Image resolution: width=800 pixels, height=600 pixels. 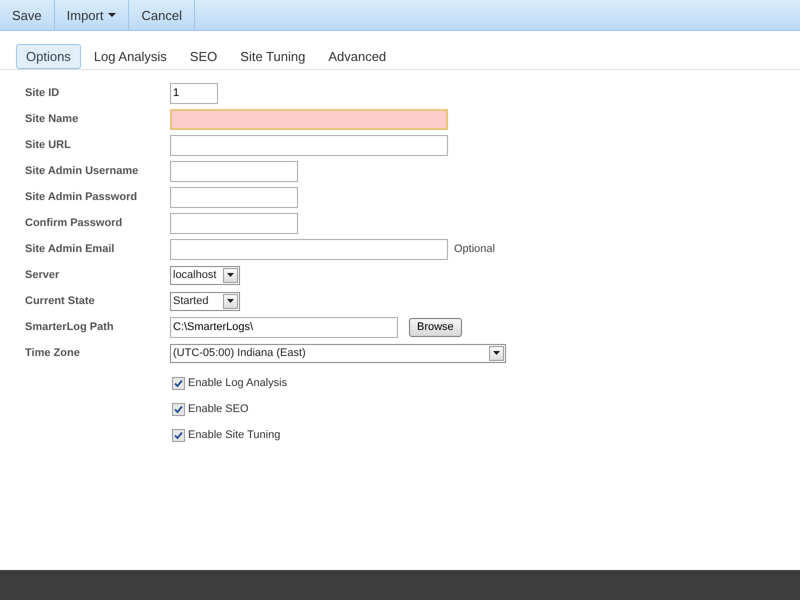 What do you see at coordinates (92, 15) in the screenshot?
I see `dropdown-button: Import` at bounding box center [92, 15].